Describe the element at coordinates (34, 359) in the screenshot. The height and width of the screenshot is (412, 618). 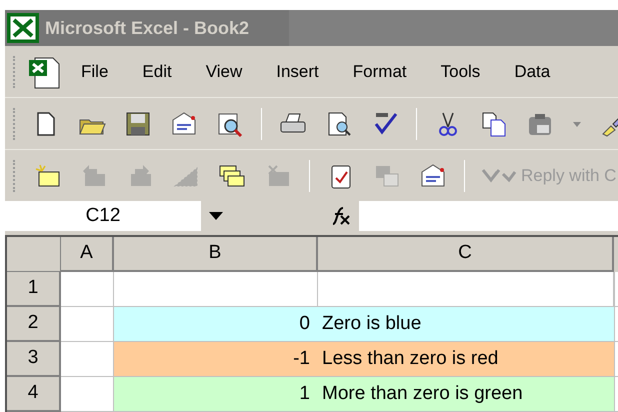
I see `row-header: 3` at that location.